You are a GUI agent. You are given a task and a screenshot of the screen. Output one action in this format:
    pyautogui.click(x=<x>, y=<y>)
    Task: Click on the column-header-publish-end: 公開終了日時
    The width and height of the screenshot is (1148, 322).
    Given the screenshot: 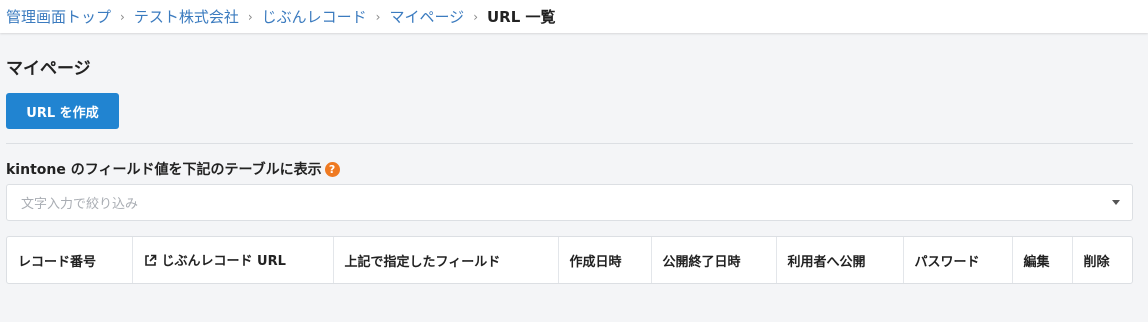 What is the action you would take?
    pyautogui.click(x=714, y=260)
    